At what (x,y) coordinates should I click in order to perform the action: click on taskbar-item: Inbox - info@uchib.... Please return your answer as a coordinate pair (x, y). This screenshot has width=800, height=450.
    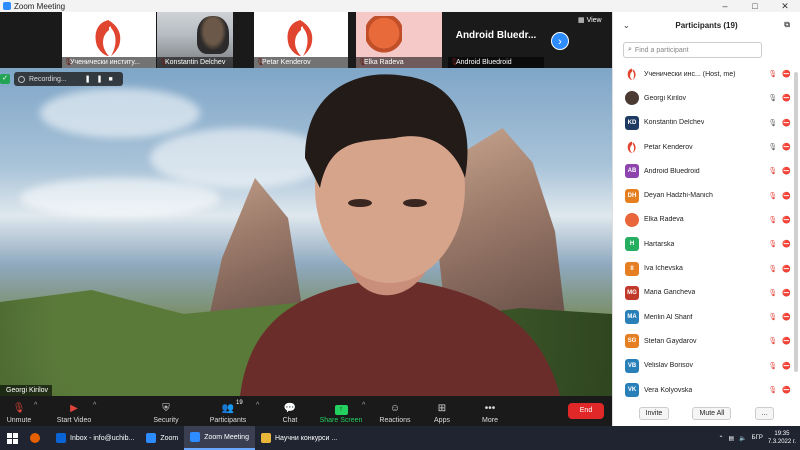
    Looking at the image, I should click on (95, 438).